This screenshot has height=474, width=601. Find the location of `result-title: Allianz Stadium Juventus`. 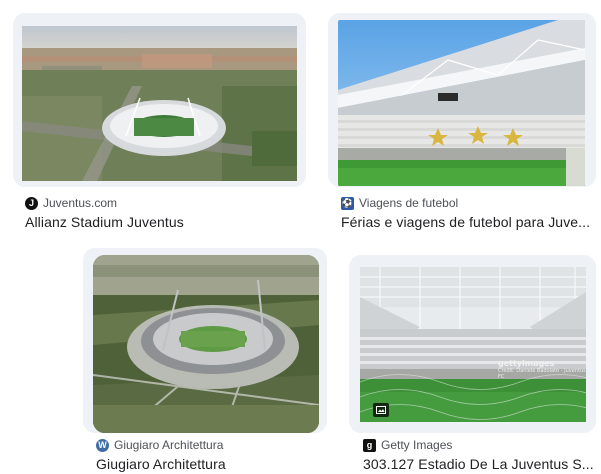

result-title: Allianz Stadium Juventus is located at coordinates (165, 222).